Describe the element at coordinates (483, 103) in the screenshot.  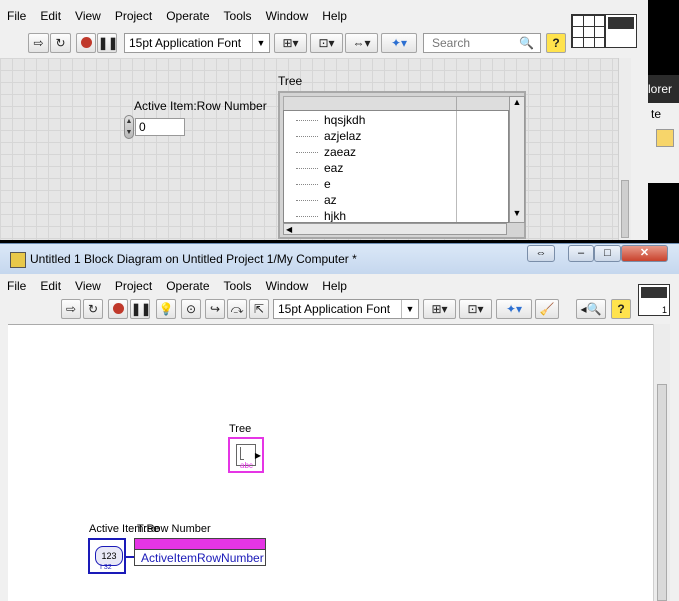
I see `tree-header-col2` at that location.